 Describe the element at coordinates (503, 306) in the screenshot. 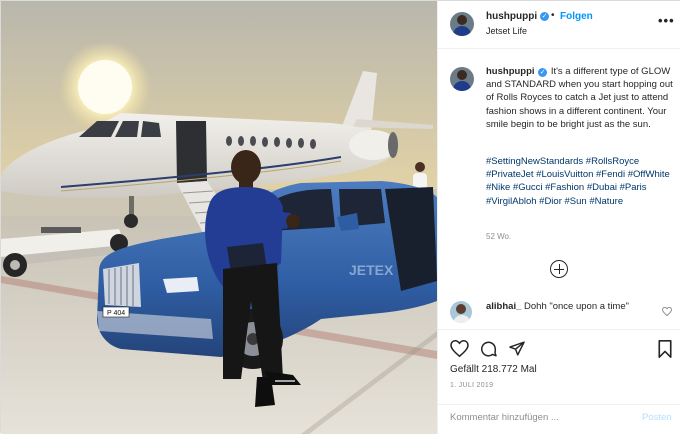

I see `commenter-username: alibhai_` at that location.